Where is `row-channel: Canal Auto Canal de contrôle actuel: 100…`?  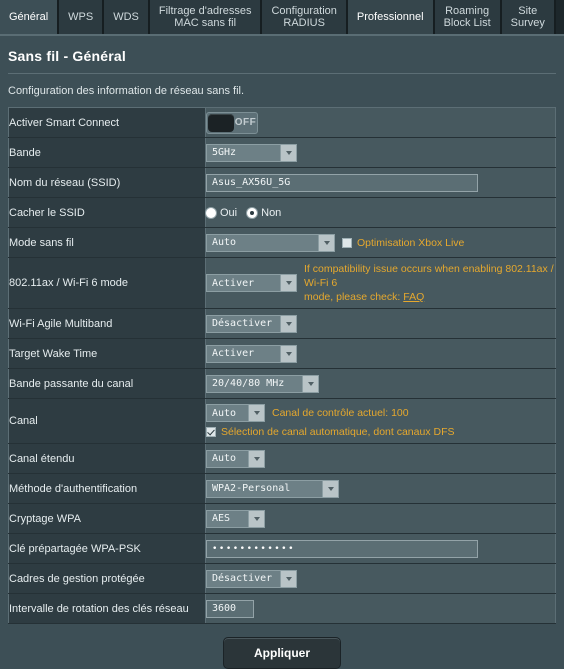
row-channel: Canal Auto Canal de contrôle actuel: 100… is located at coordinates (282, 421).